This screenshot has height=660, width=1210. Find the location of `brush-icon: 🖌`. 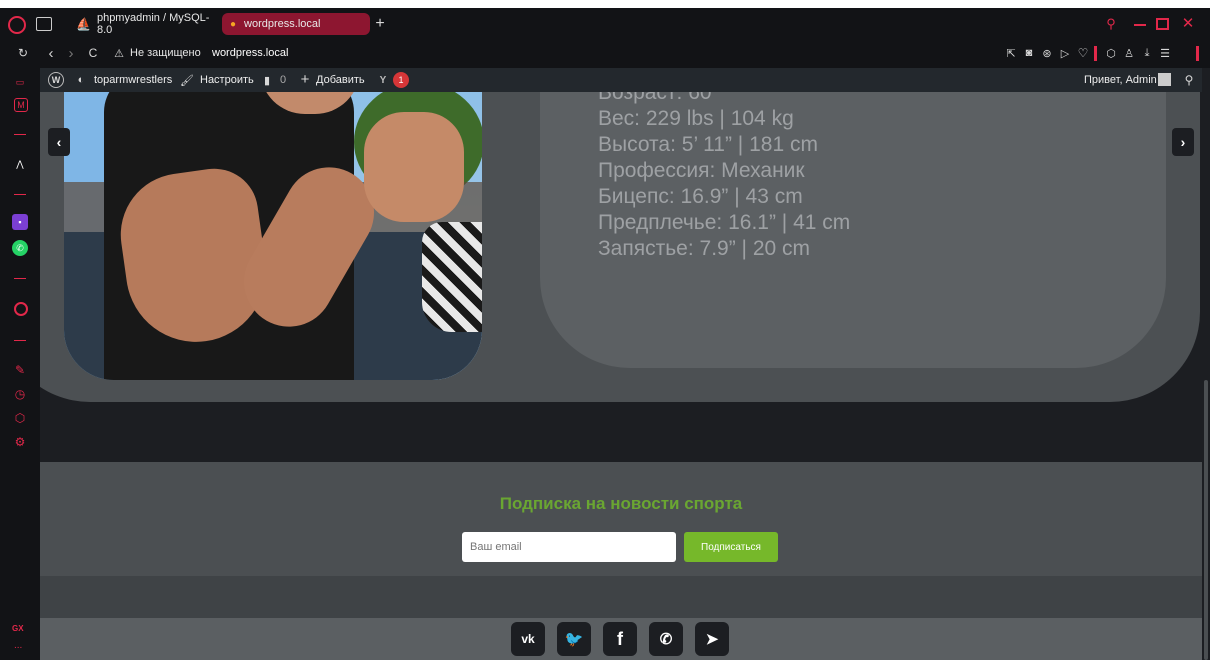

brush-icon: 🖌 is located at coordinates (187, 80).